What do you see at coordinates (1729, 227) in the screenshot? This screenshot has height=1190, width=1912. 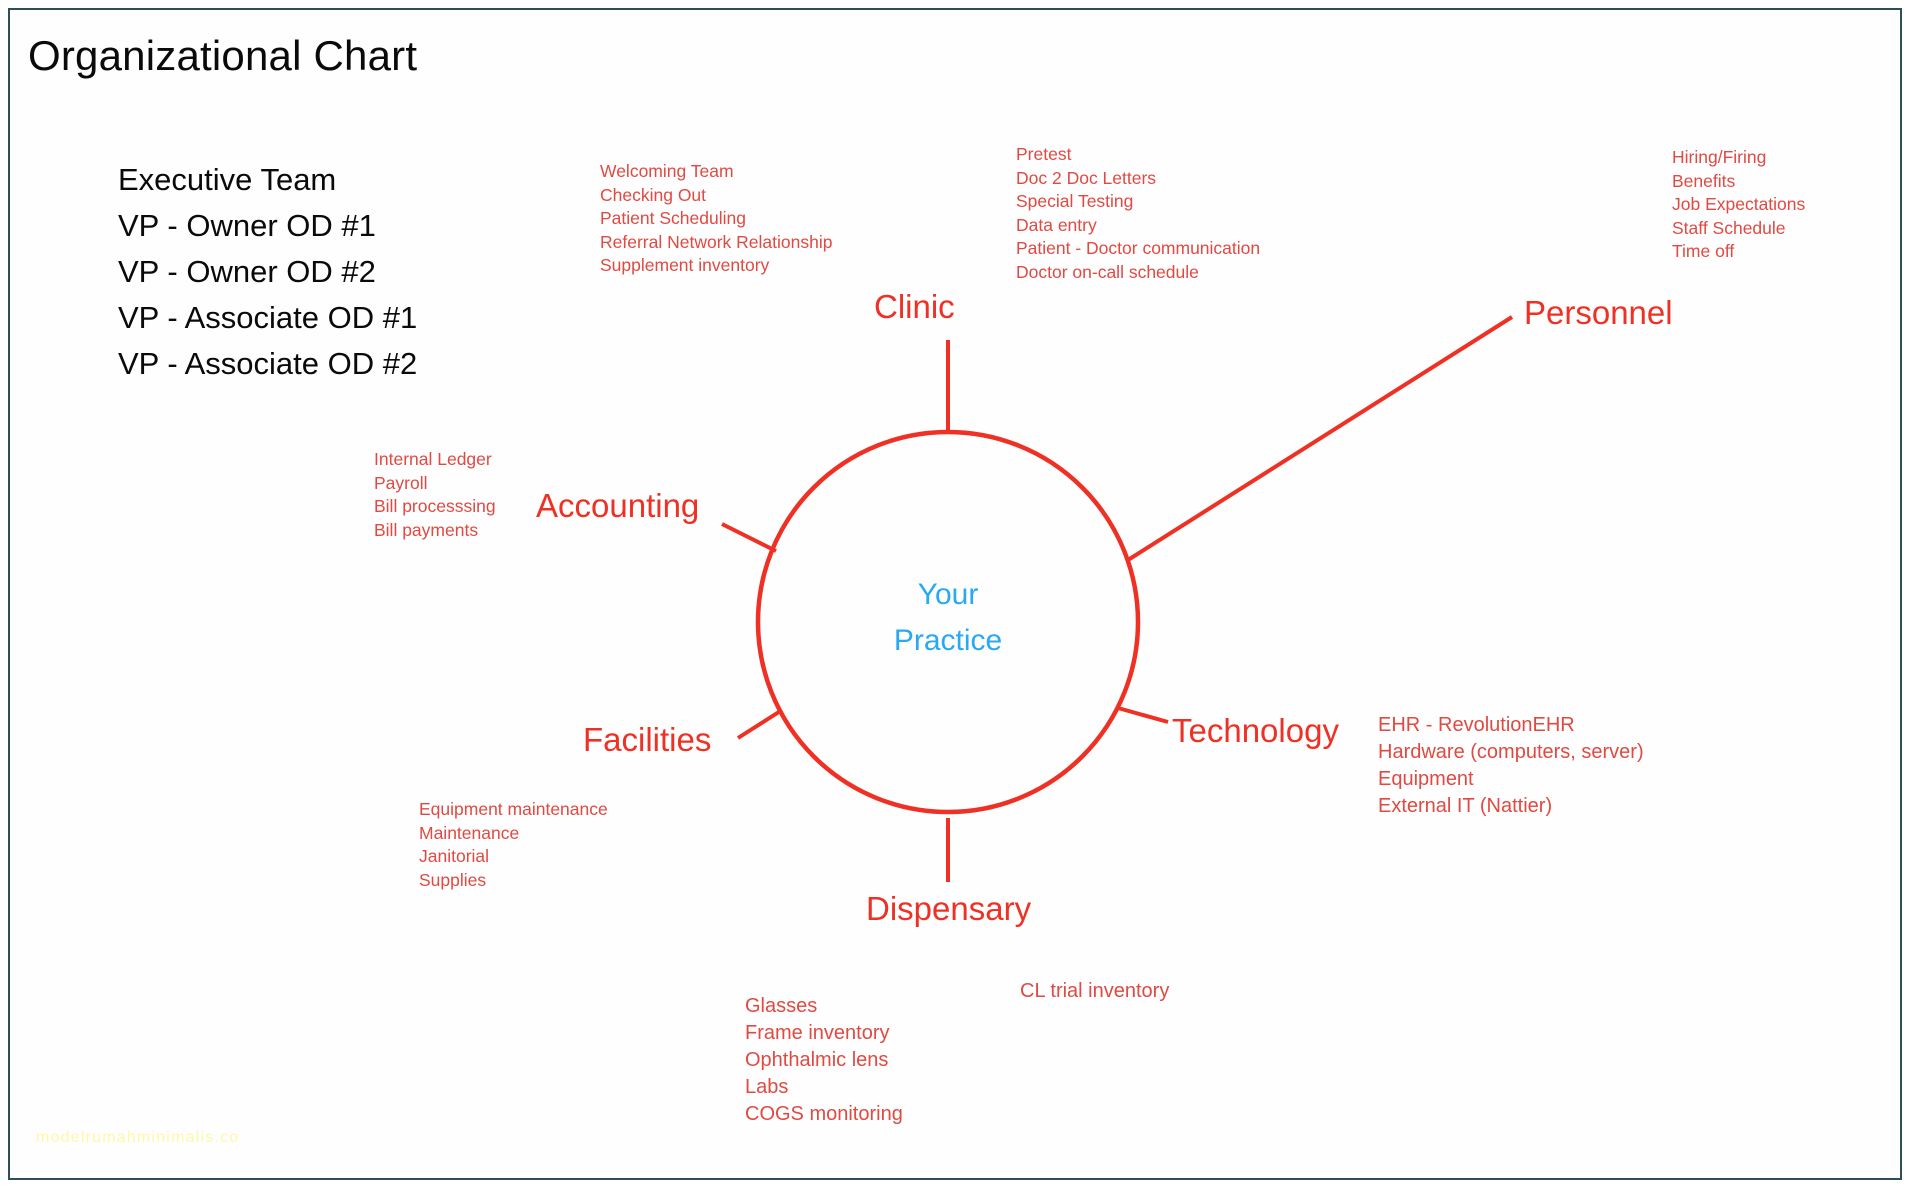 I see `detail-item: Staff Schedule` at bounding box center [1729, 227].